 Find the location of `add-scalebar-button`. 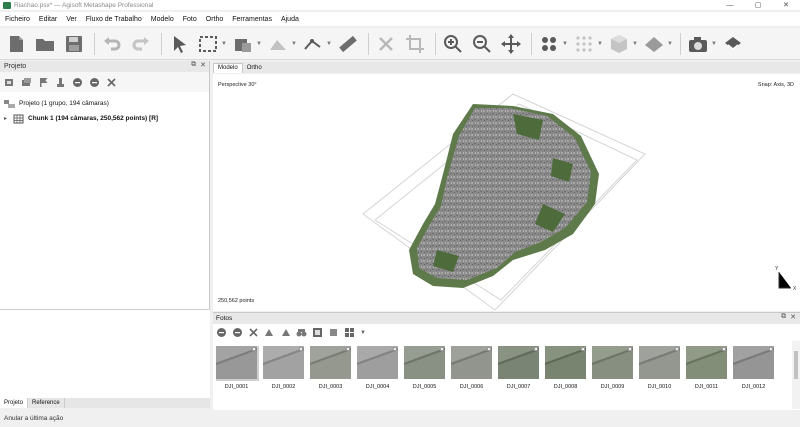

add-scalebar-button is located at coordinates (60, 82).